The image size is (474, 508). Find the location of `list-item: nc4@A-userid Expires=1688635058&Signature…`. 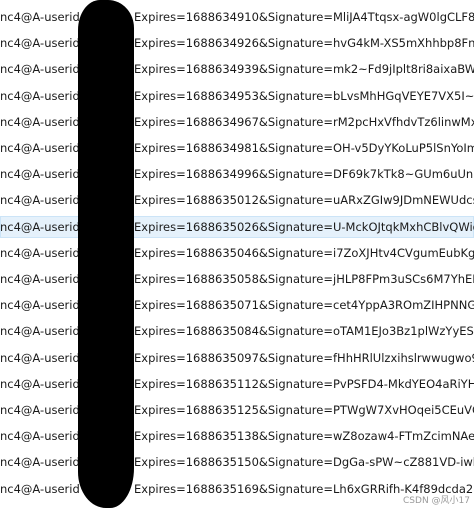

list-item: nc4@A-userid Expires=1688635058&Signature… is located at coordinates (237, 279).